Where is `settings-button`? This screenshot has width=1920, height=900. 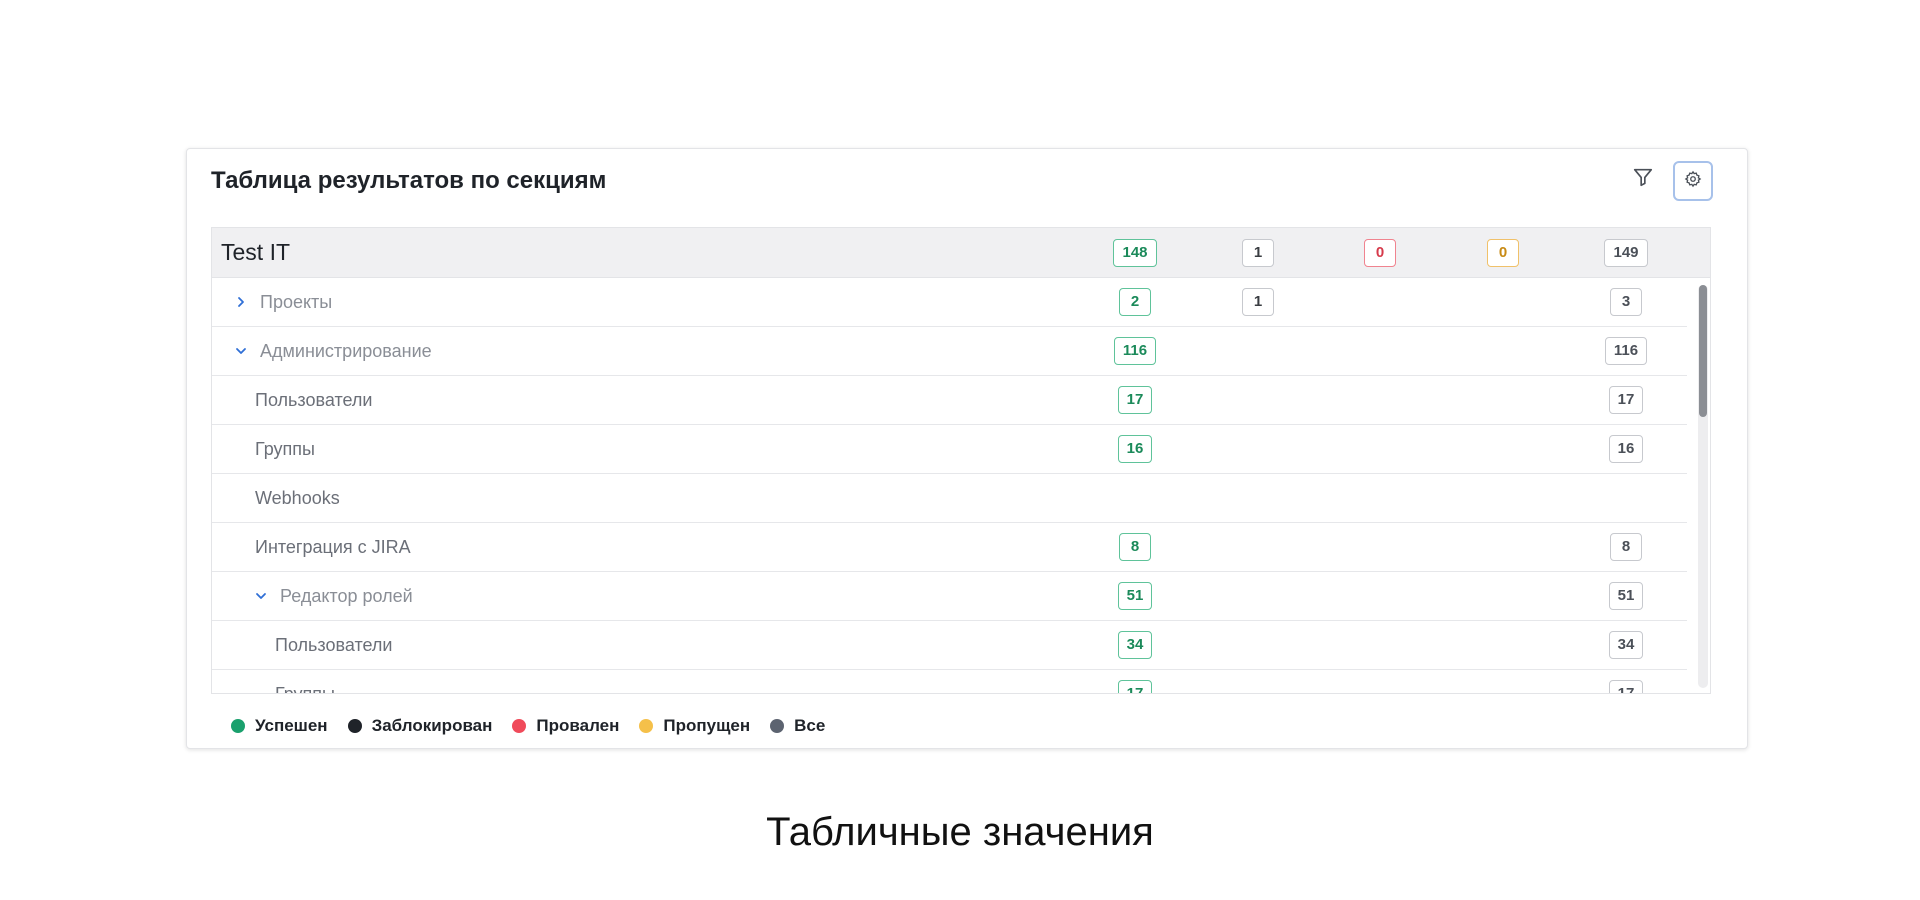
settings-button is located at coordinates (1693, 181).